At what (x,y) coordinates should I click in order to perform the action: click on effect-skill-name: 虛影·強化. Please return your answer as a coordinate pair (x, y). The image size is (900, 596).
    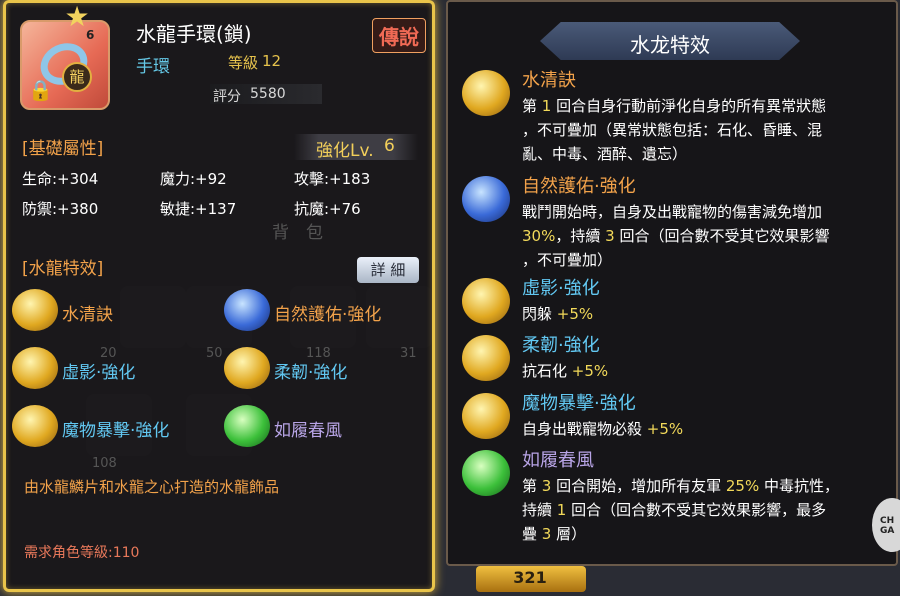
    Looking at the image, I should click on (561, 288).